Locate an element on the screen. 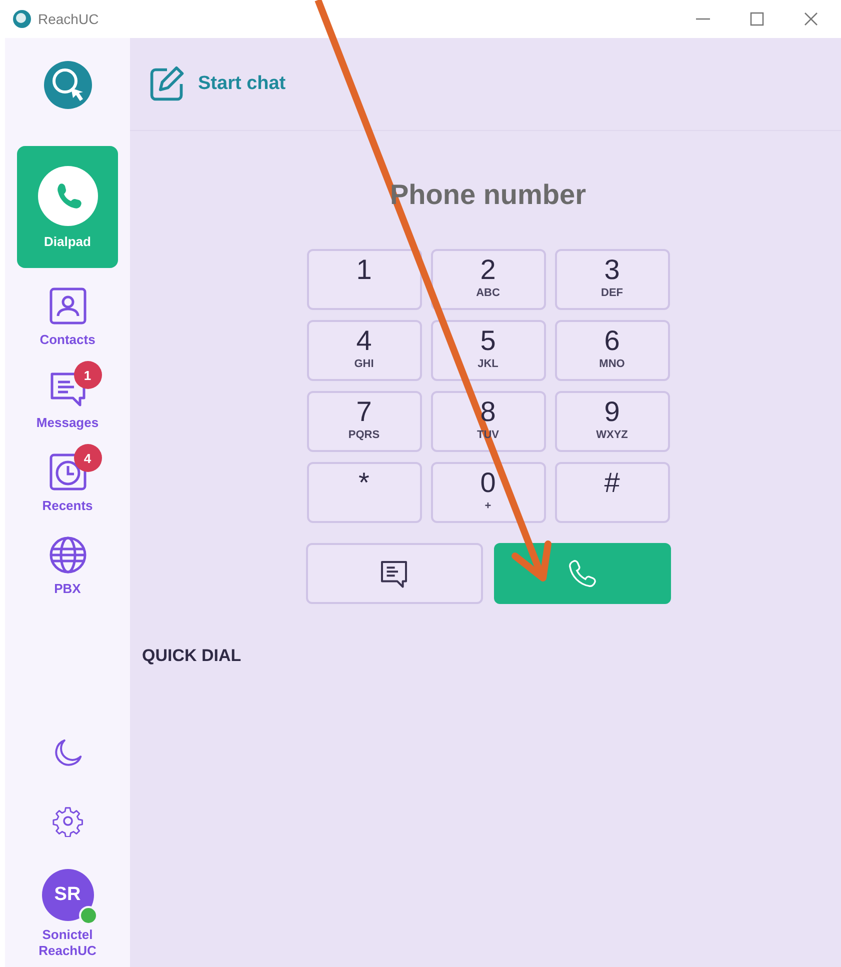 The height and width of the screenshot is (967, 841). dialpad-key: 6 MNO is located at coordinates (612, 350).